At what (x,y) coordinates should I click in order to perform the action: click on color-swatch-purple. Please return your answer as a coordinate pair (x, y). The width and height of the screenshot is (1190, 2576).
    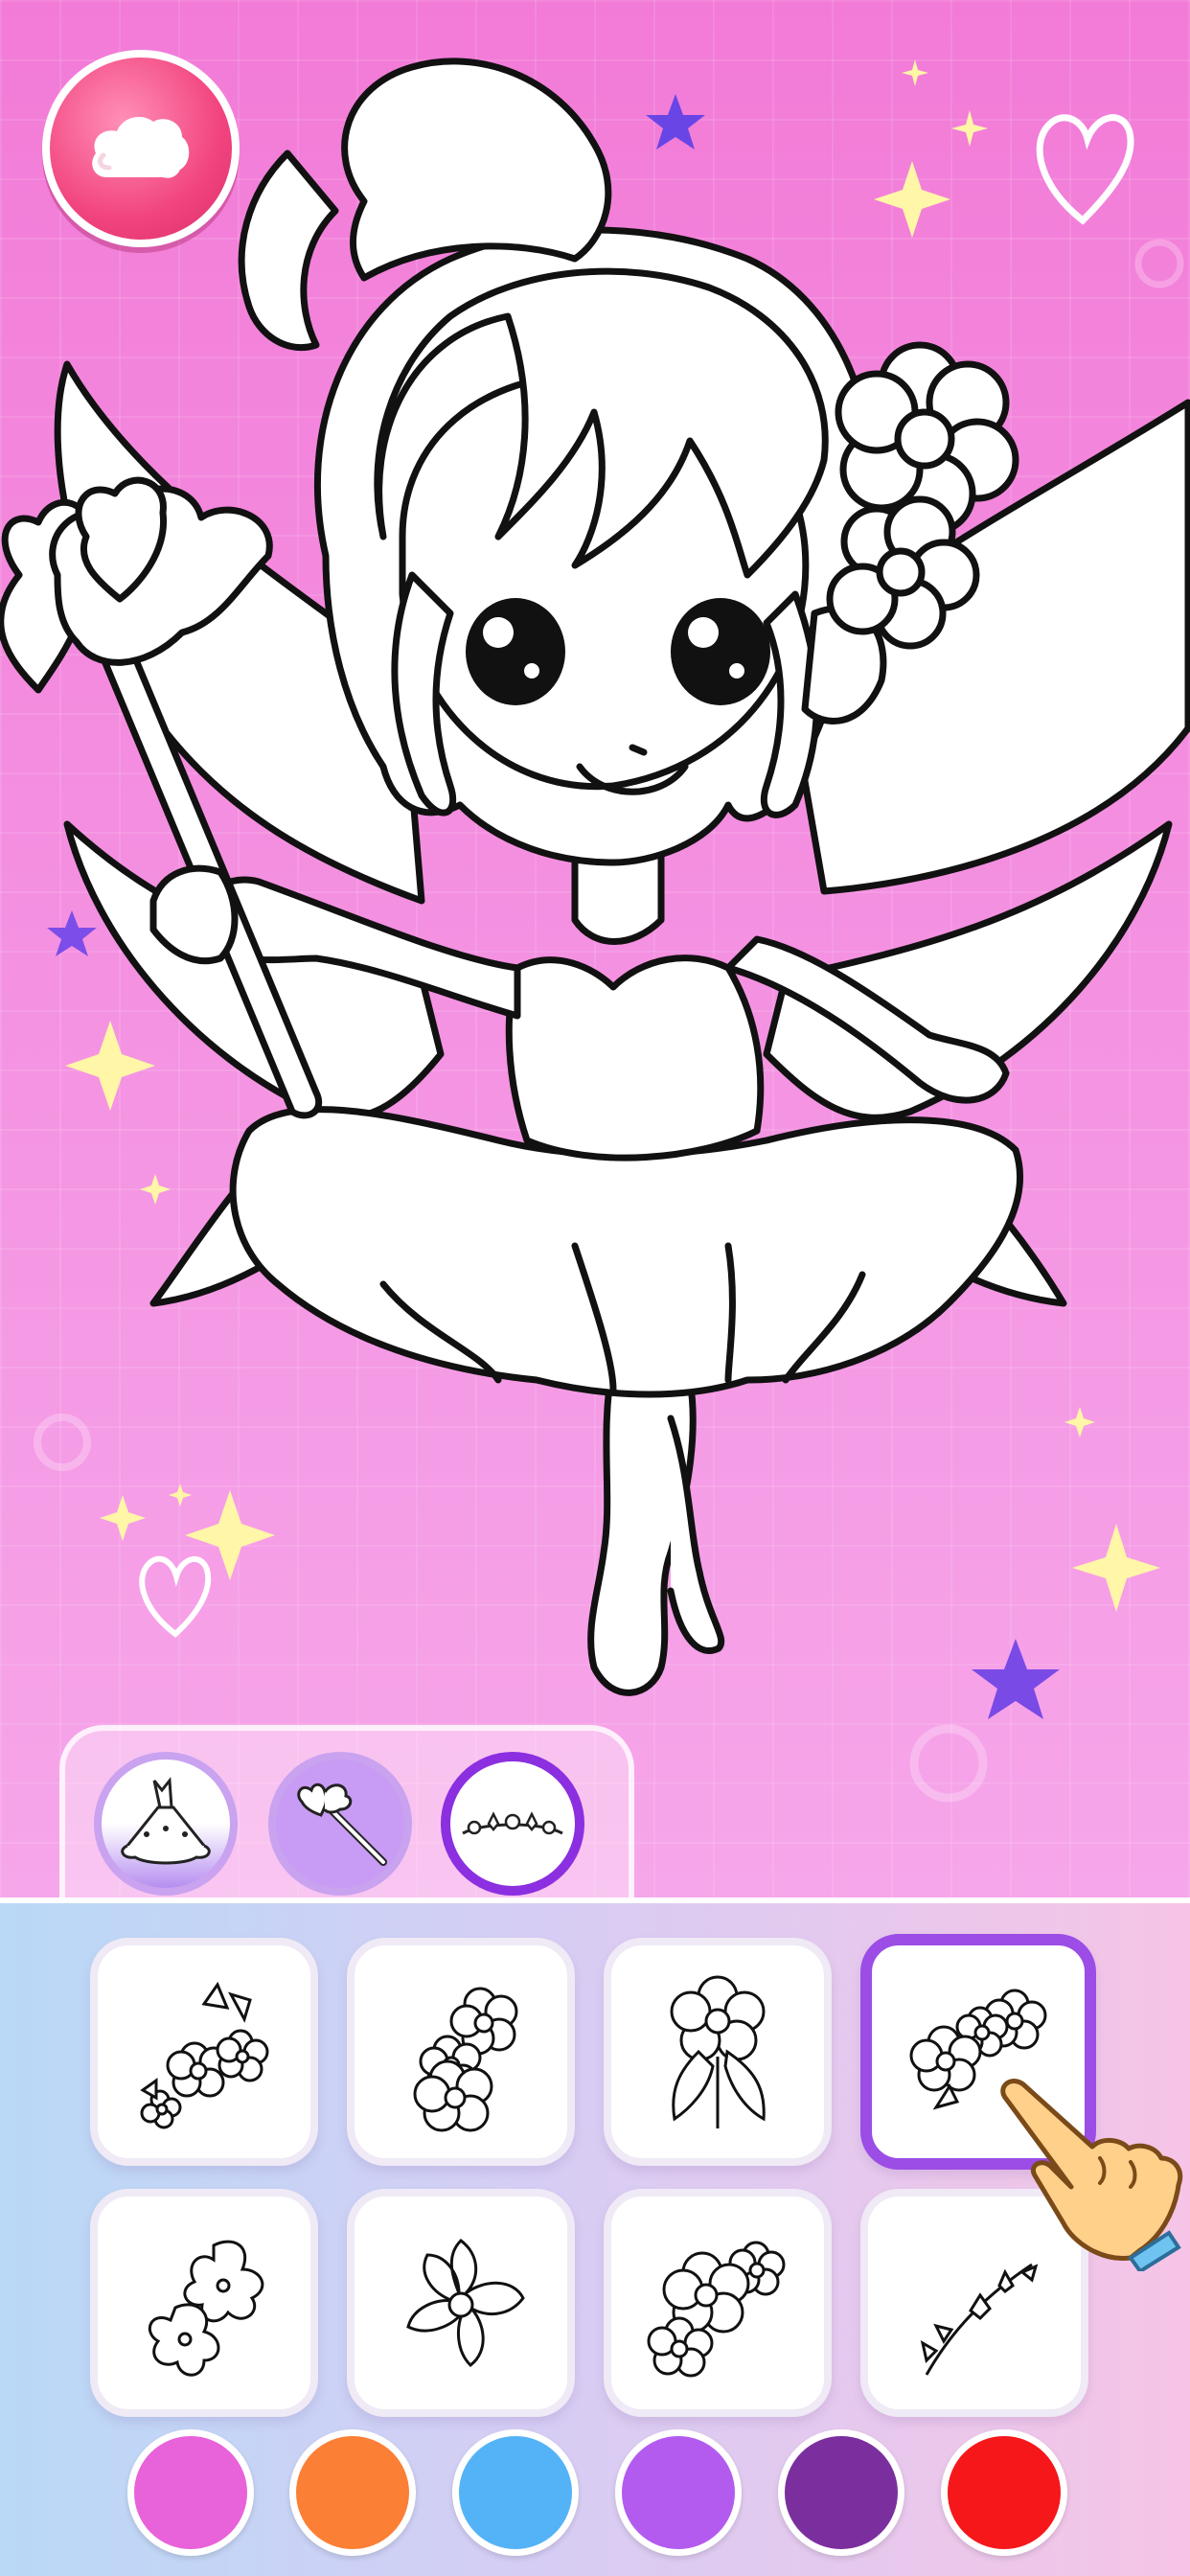
    Looking at the image, I should click on (679, 2492).